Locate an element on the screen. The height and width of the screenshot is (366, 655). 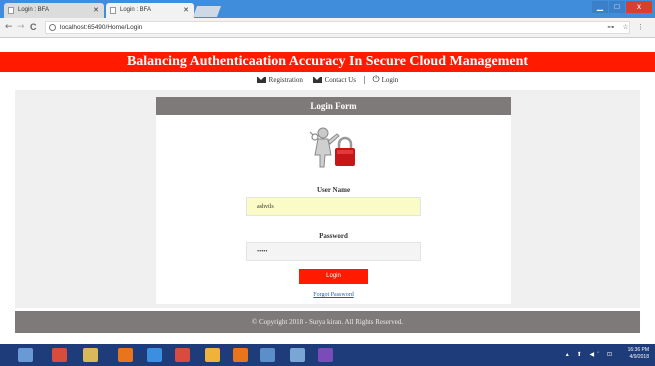
username-label: User Name is located at coordinates (333, 190).